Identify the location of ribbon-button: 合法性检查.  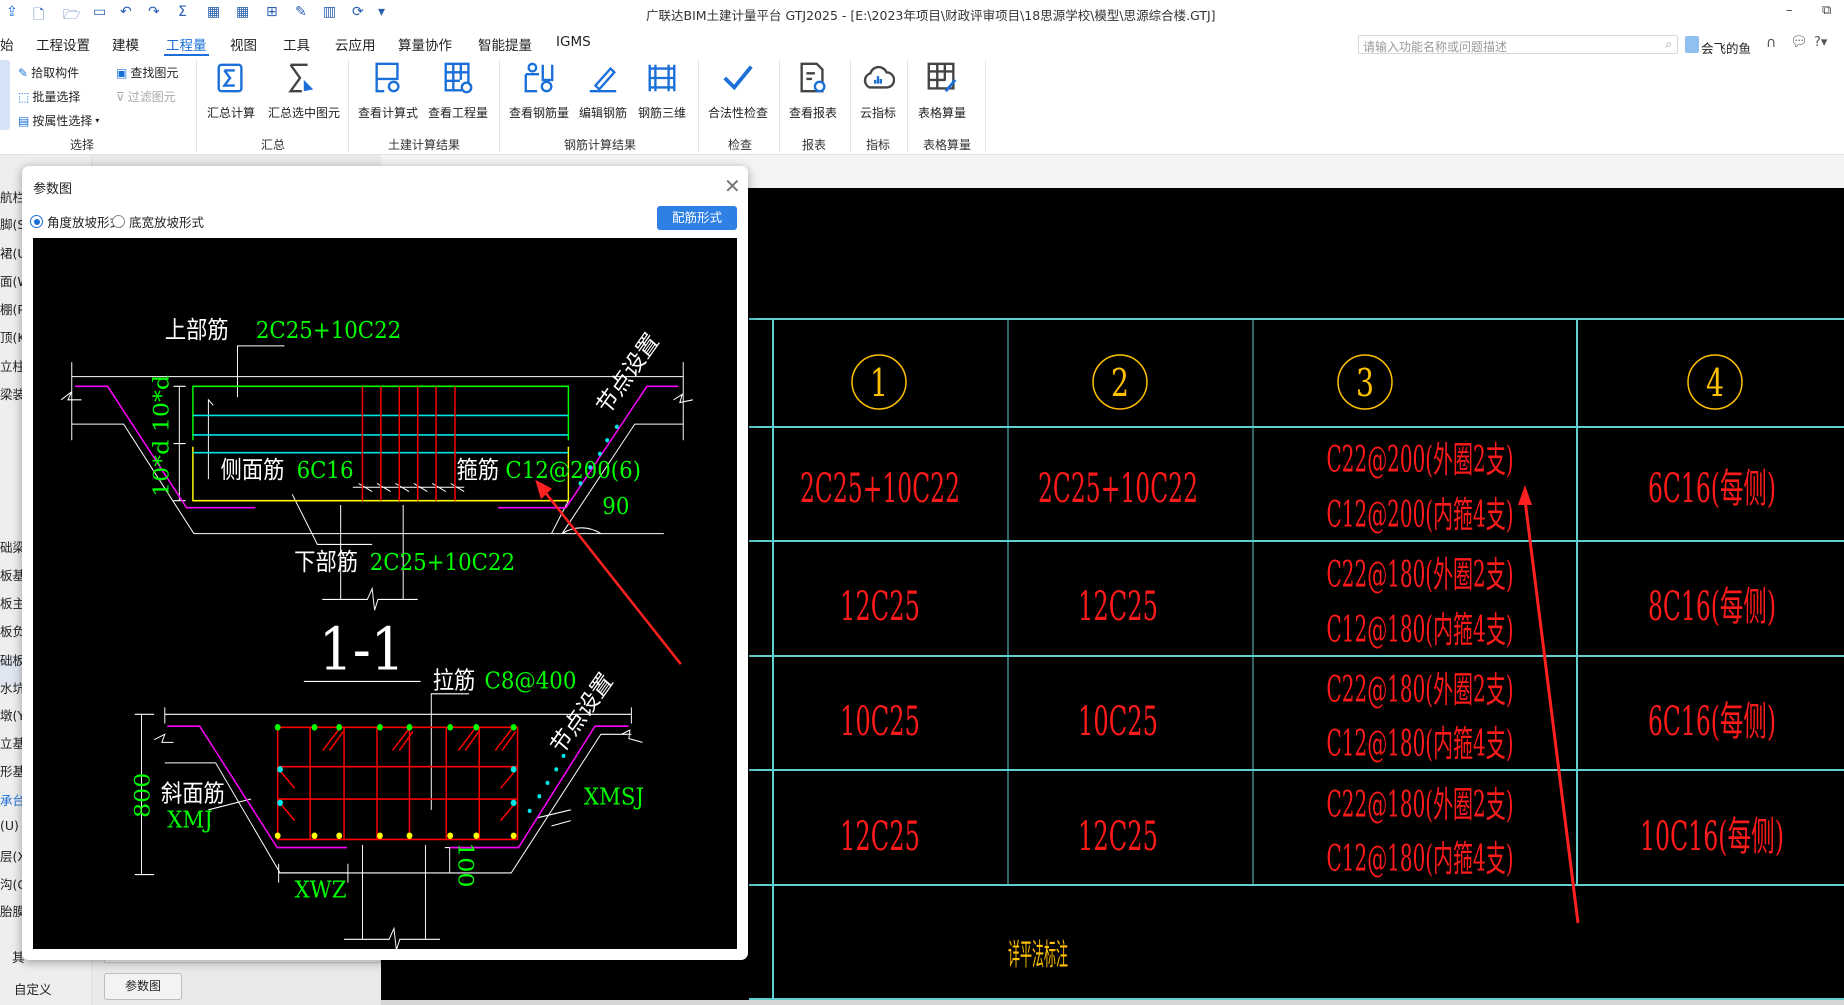
(738, 90).